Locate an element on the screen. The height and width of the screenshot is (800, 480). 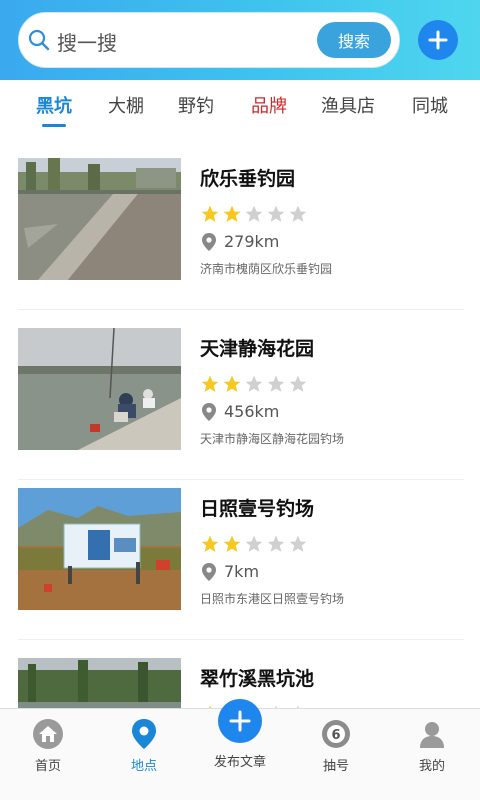
nav-mine-label: 我的 is located at coordinates (431, 766).